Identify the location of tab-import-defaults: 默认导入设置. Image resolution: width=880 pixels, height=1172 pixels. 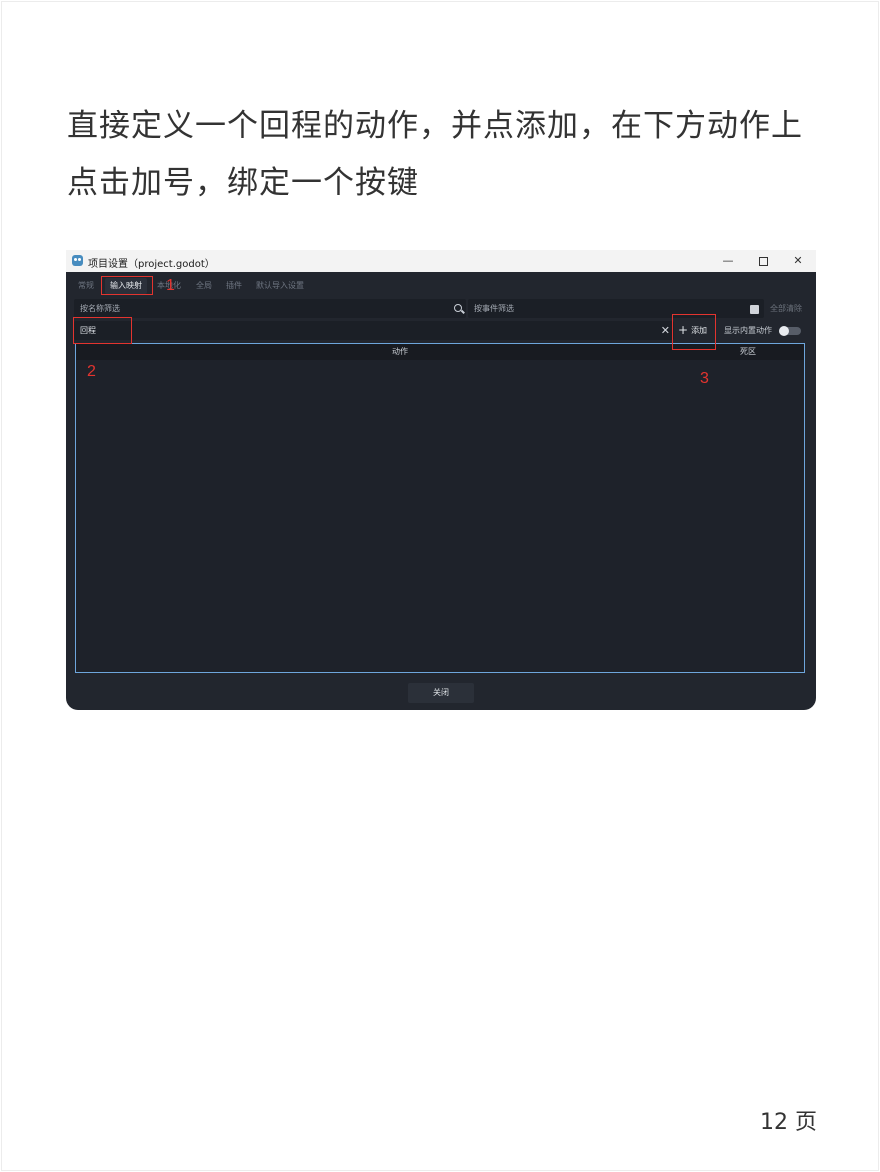
(280, 286).